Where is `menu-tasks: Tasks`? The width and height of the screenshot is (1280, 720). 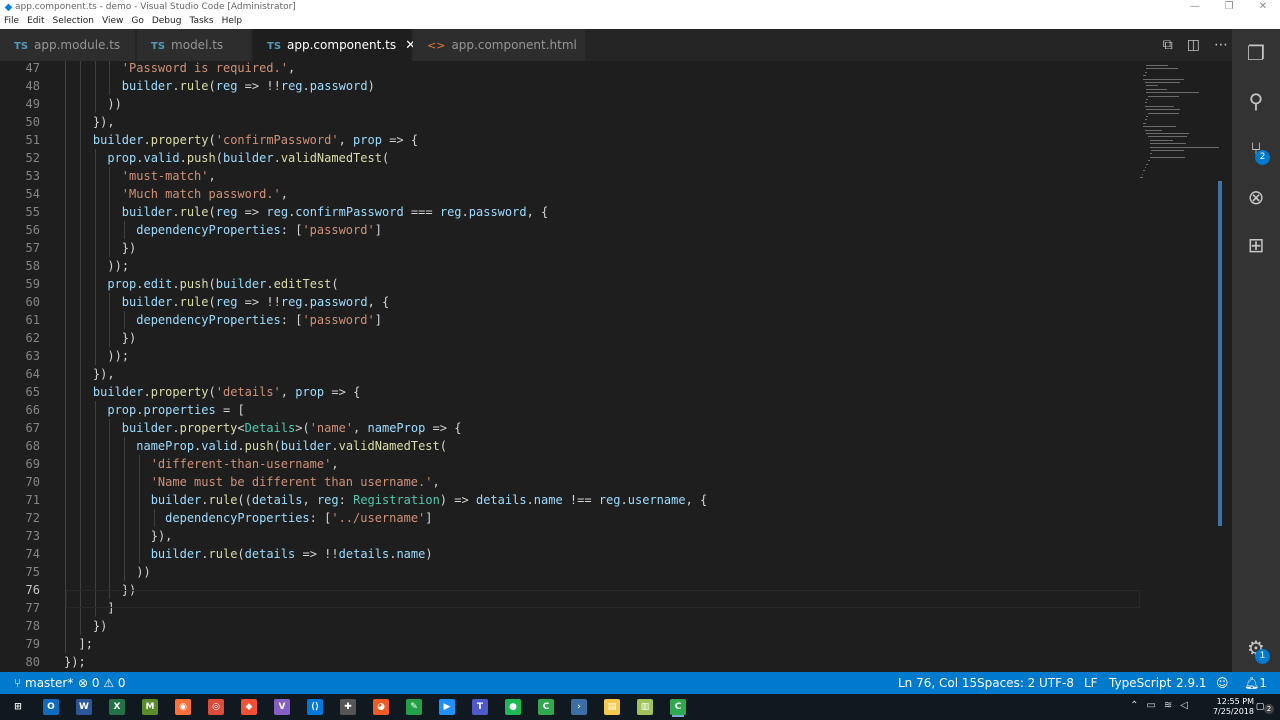 menu-tasks: Tasks is located at coordinates (201, 22).